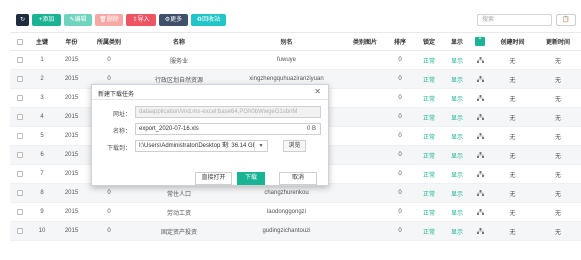  Describe the element at coordinates (116, 95) in the screenshot. I see `dialog-title: 新建下载任务` at that location.